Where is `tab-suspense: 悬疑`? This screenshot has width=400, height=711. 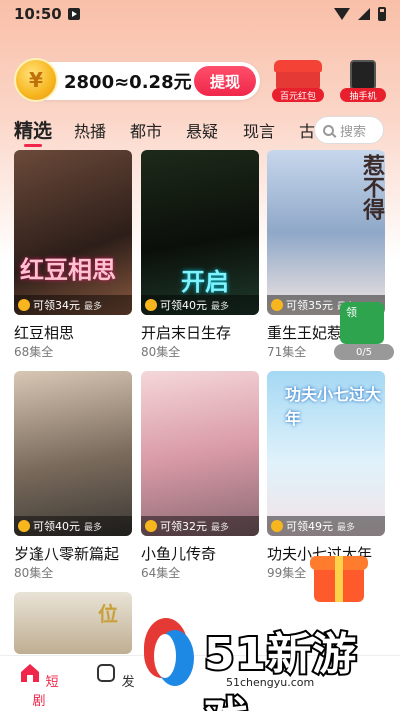
tab-suspense: 悬疑 is located at coordinates (202, 130).